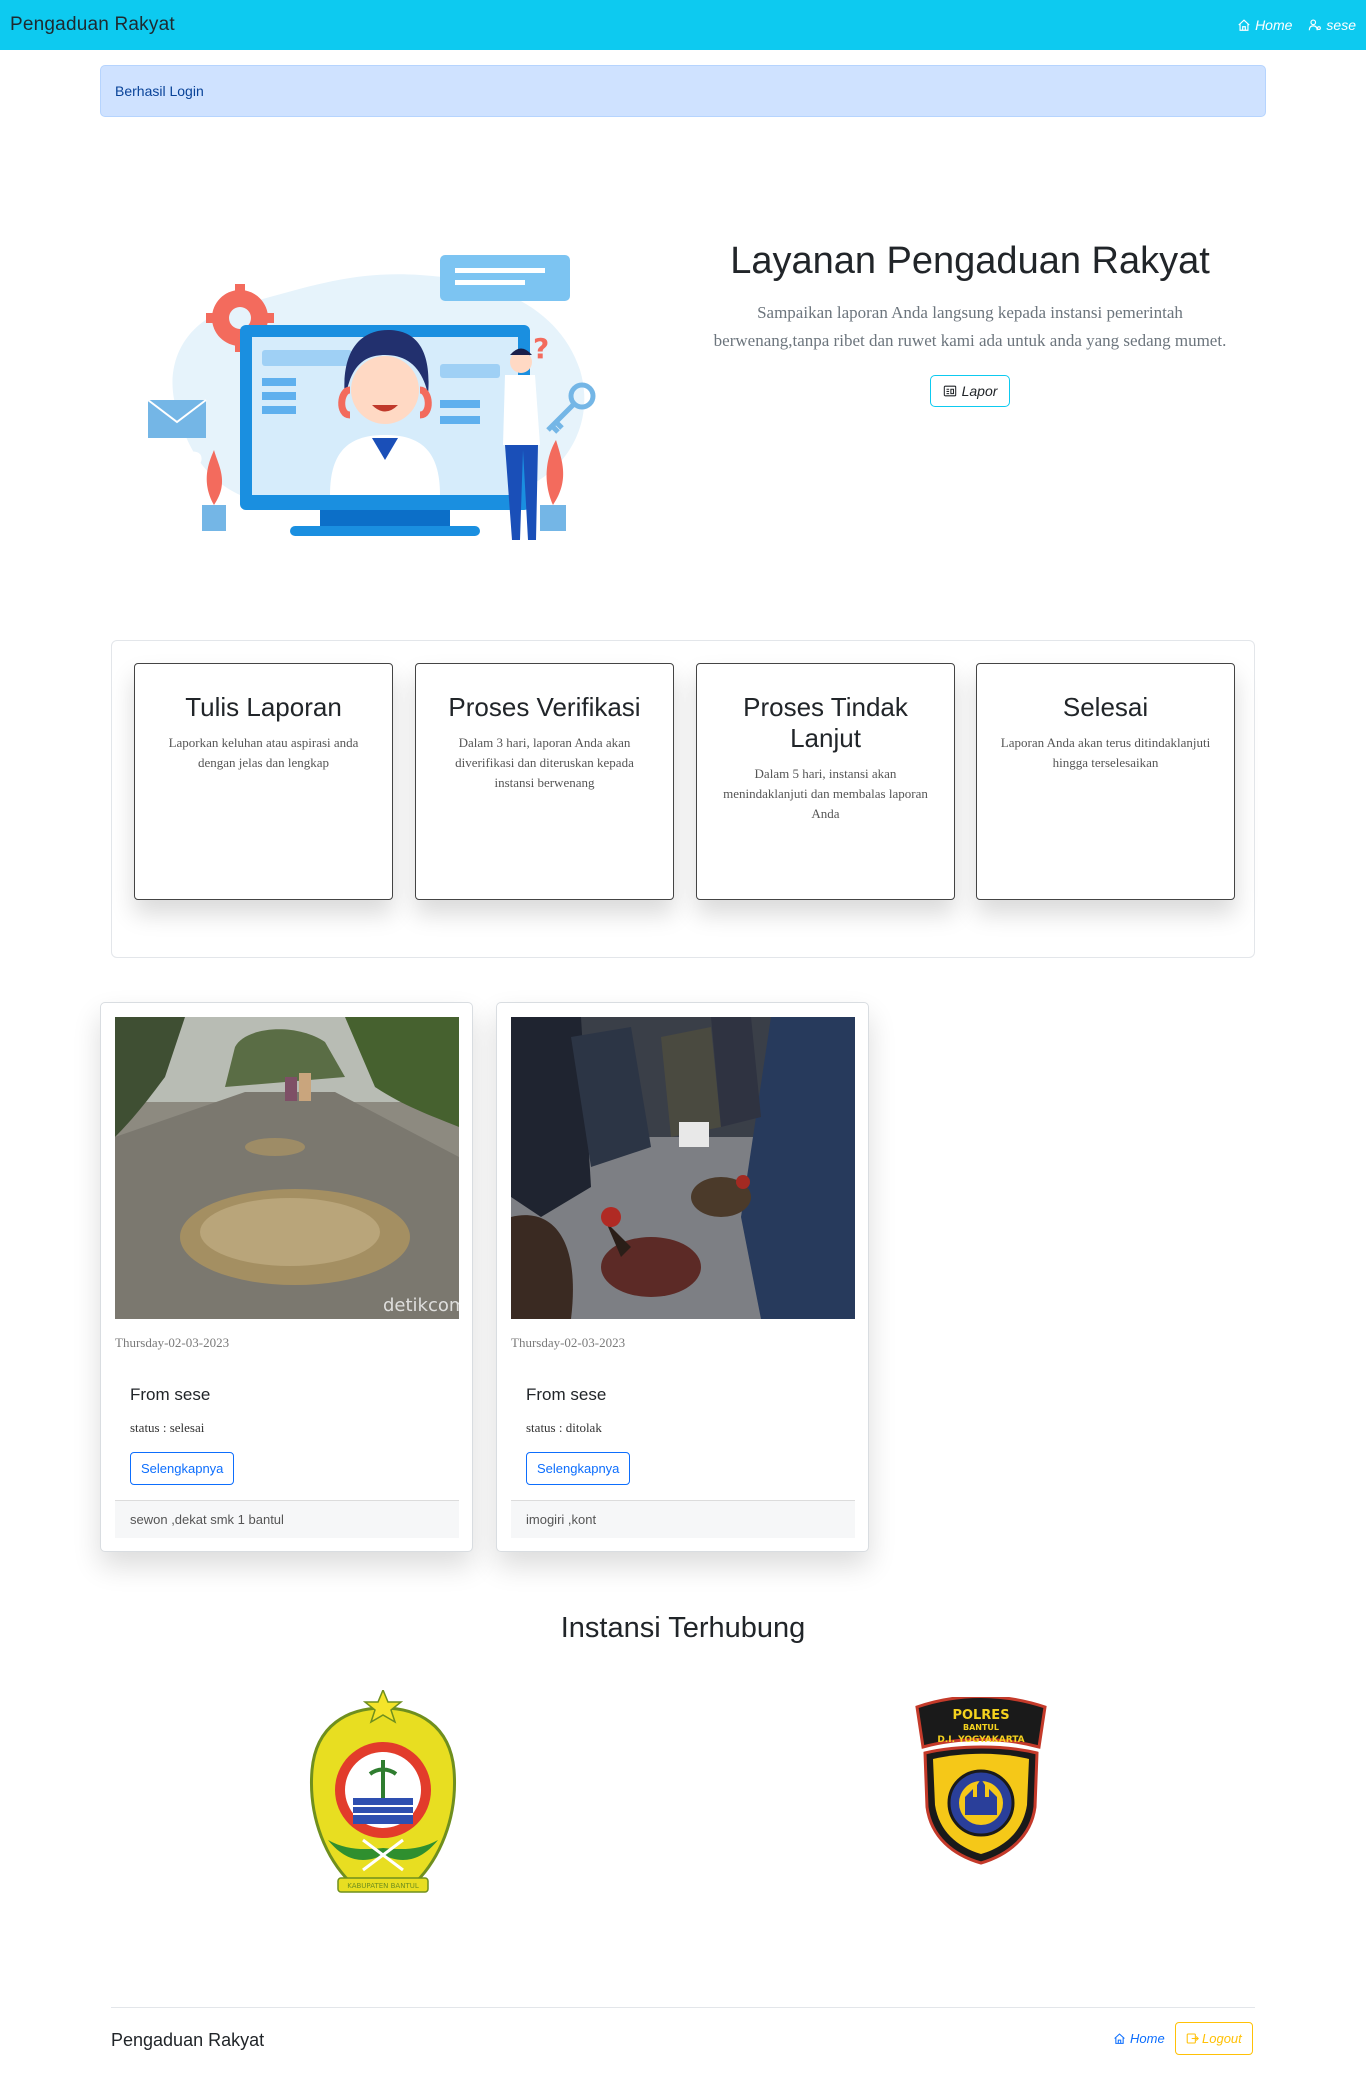  Describe the element at coordinates (683, 91) in the screenshot. I see `success-alert: Berhasil Login` at that location.